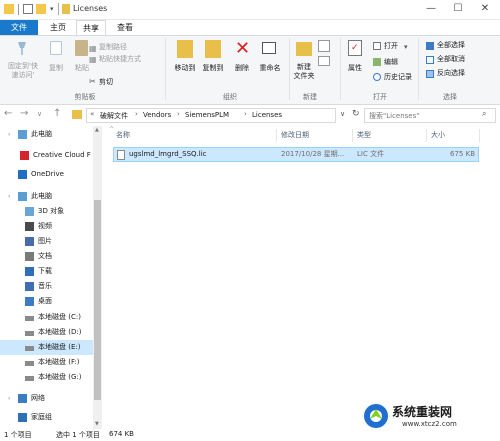 The image size is (500, 441). I want to click on pictures-icon, so click(29, 241).